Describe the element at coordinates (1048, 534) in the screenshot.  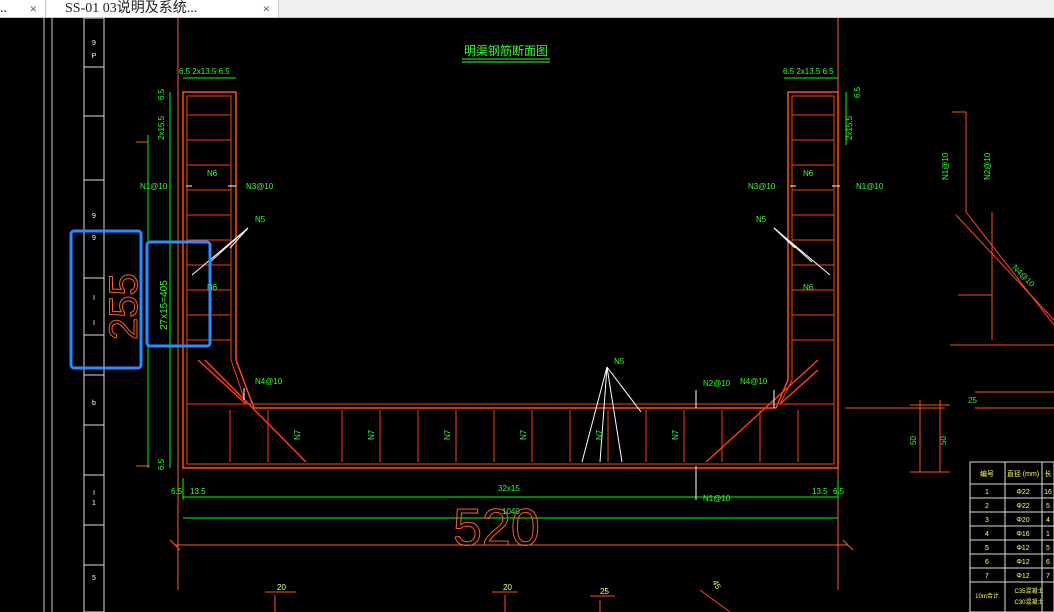
I see `table-row-4-len: 1` at that location.